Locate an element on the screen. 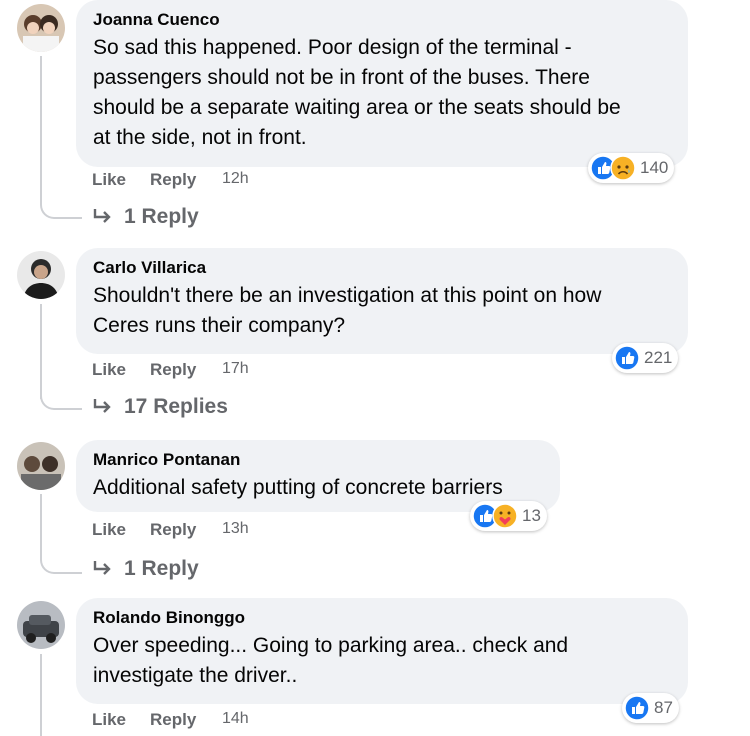  comment-actions: Like Reply 13h is located at coordinates (170, 530).